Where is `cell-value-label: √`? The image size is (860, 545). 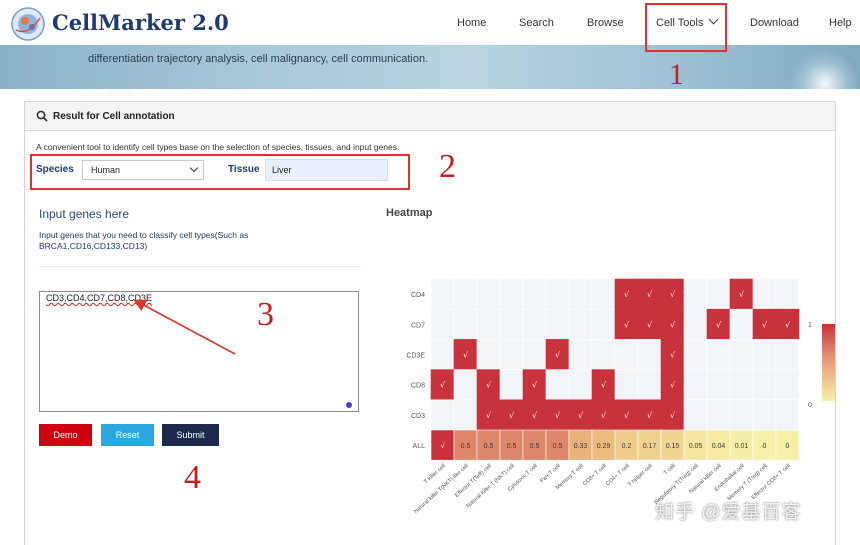
cell-value-label: √ is located at coordinates (443, 446).